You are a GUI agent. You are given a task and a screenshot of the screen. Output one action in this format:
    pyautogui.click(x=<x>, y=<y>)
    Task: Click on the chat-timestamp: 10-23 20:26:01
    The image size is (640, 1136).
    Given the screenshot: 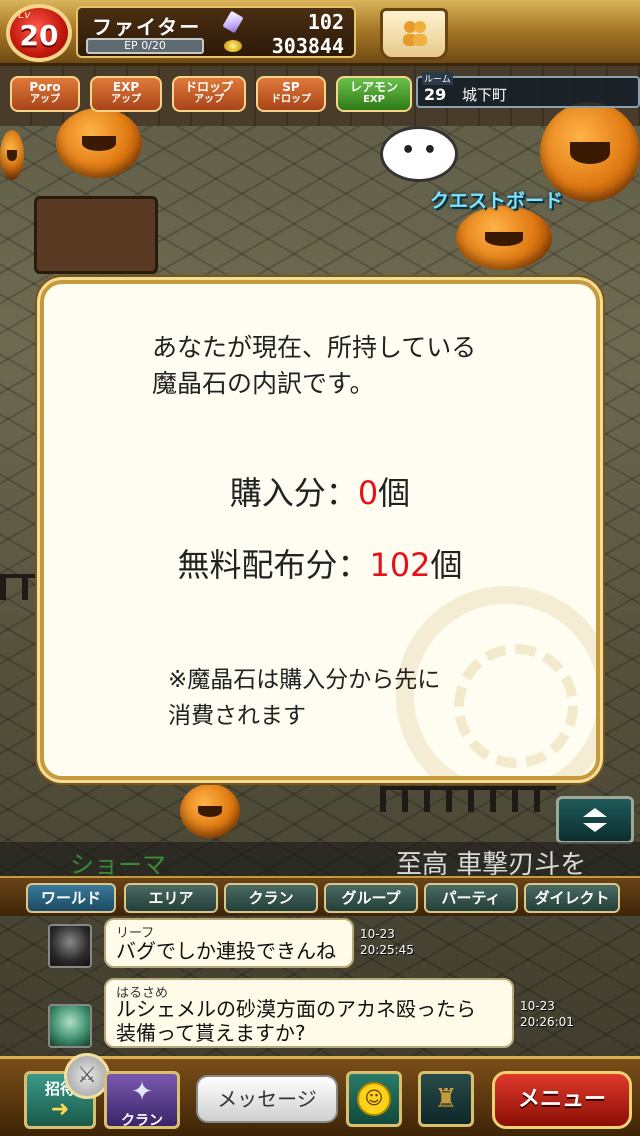 What is the action you would take?
    pyautogui.click(x=547, y=1014)
    